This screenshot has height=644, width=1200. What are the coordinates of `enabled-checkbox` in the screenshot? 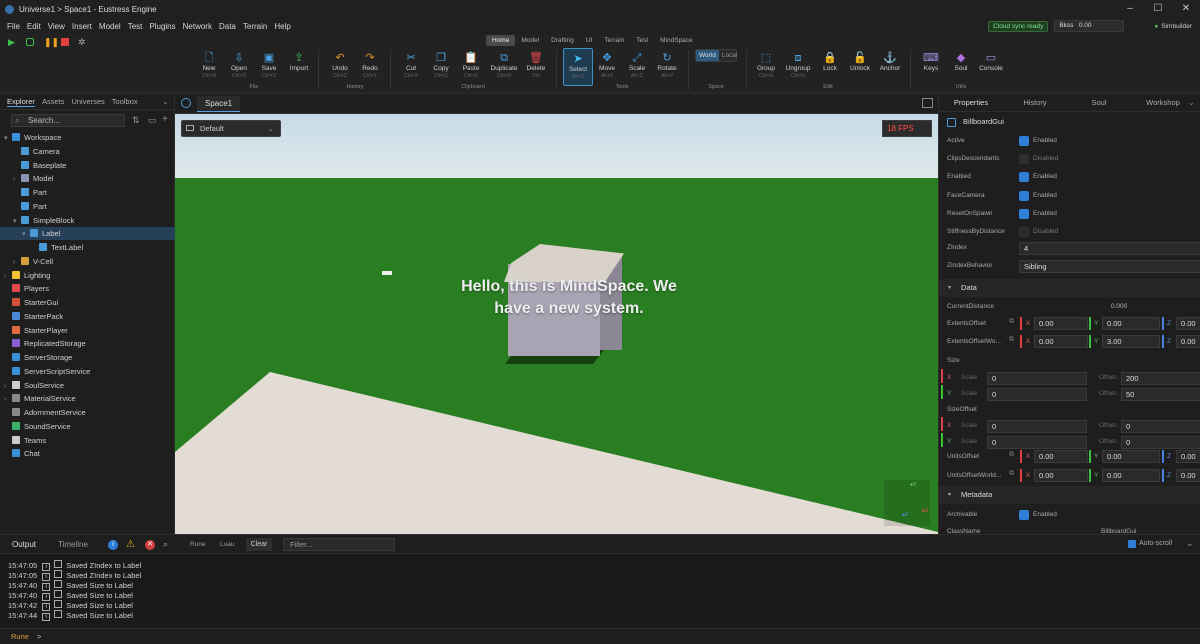 It's located at (1024, 177).